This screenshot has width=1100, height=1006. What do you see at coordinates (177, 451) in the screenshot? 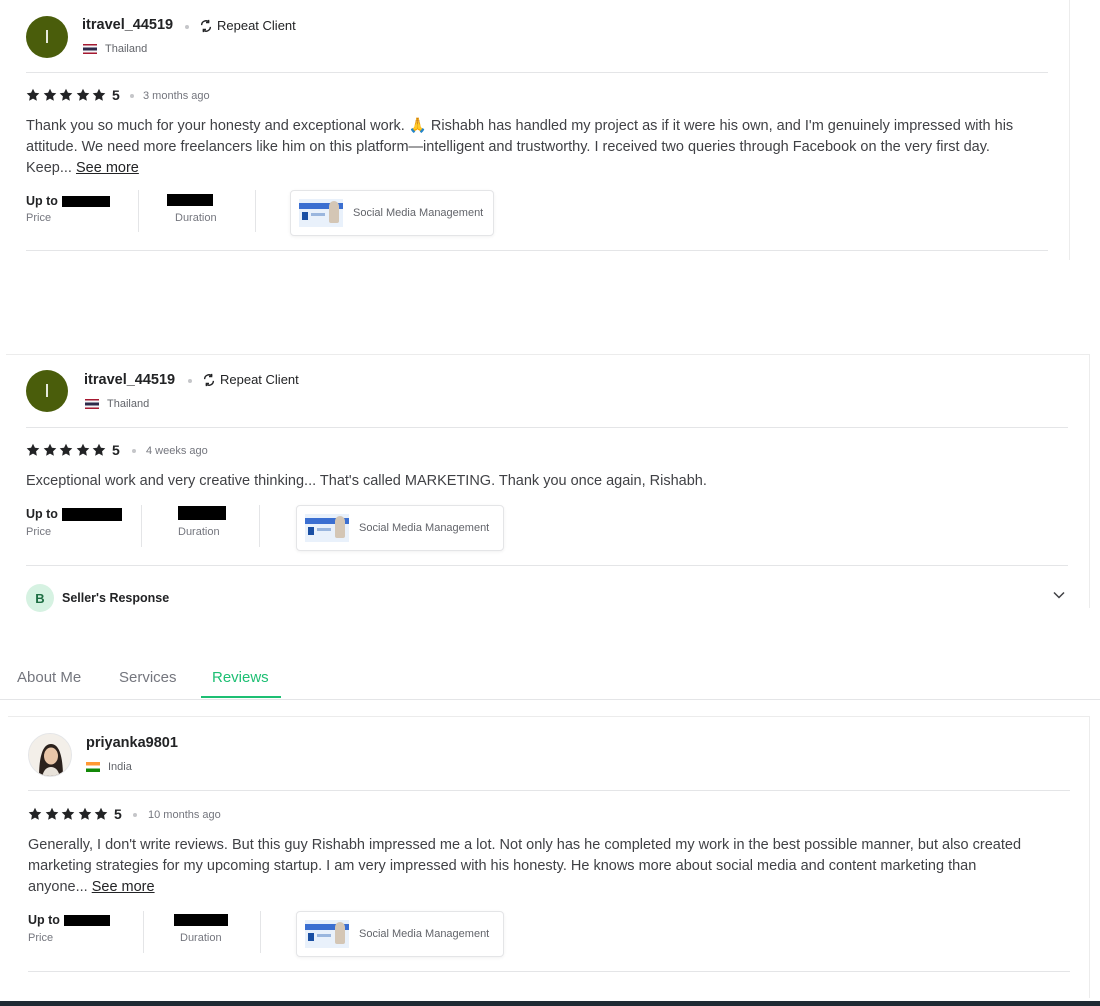
I see `review-time: 4 weeks ago` at bounding box center [177, 451].